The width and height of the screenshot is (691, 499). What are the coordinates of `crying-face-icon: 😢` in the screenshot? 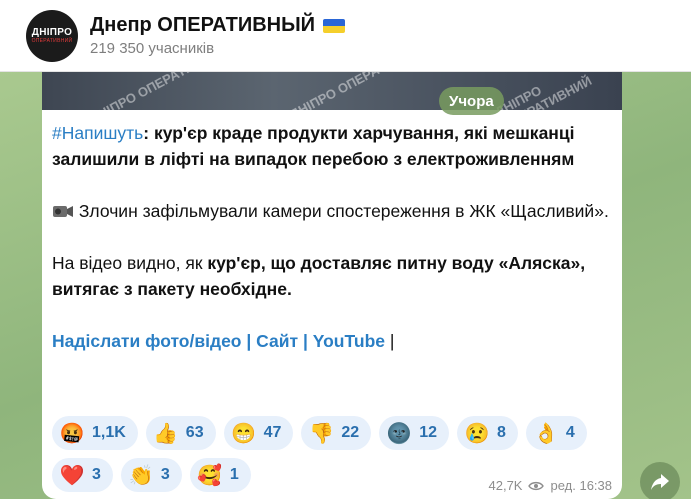 It's located at (477, 433).